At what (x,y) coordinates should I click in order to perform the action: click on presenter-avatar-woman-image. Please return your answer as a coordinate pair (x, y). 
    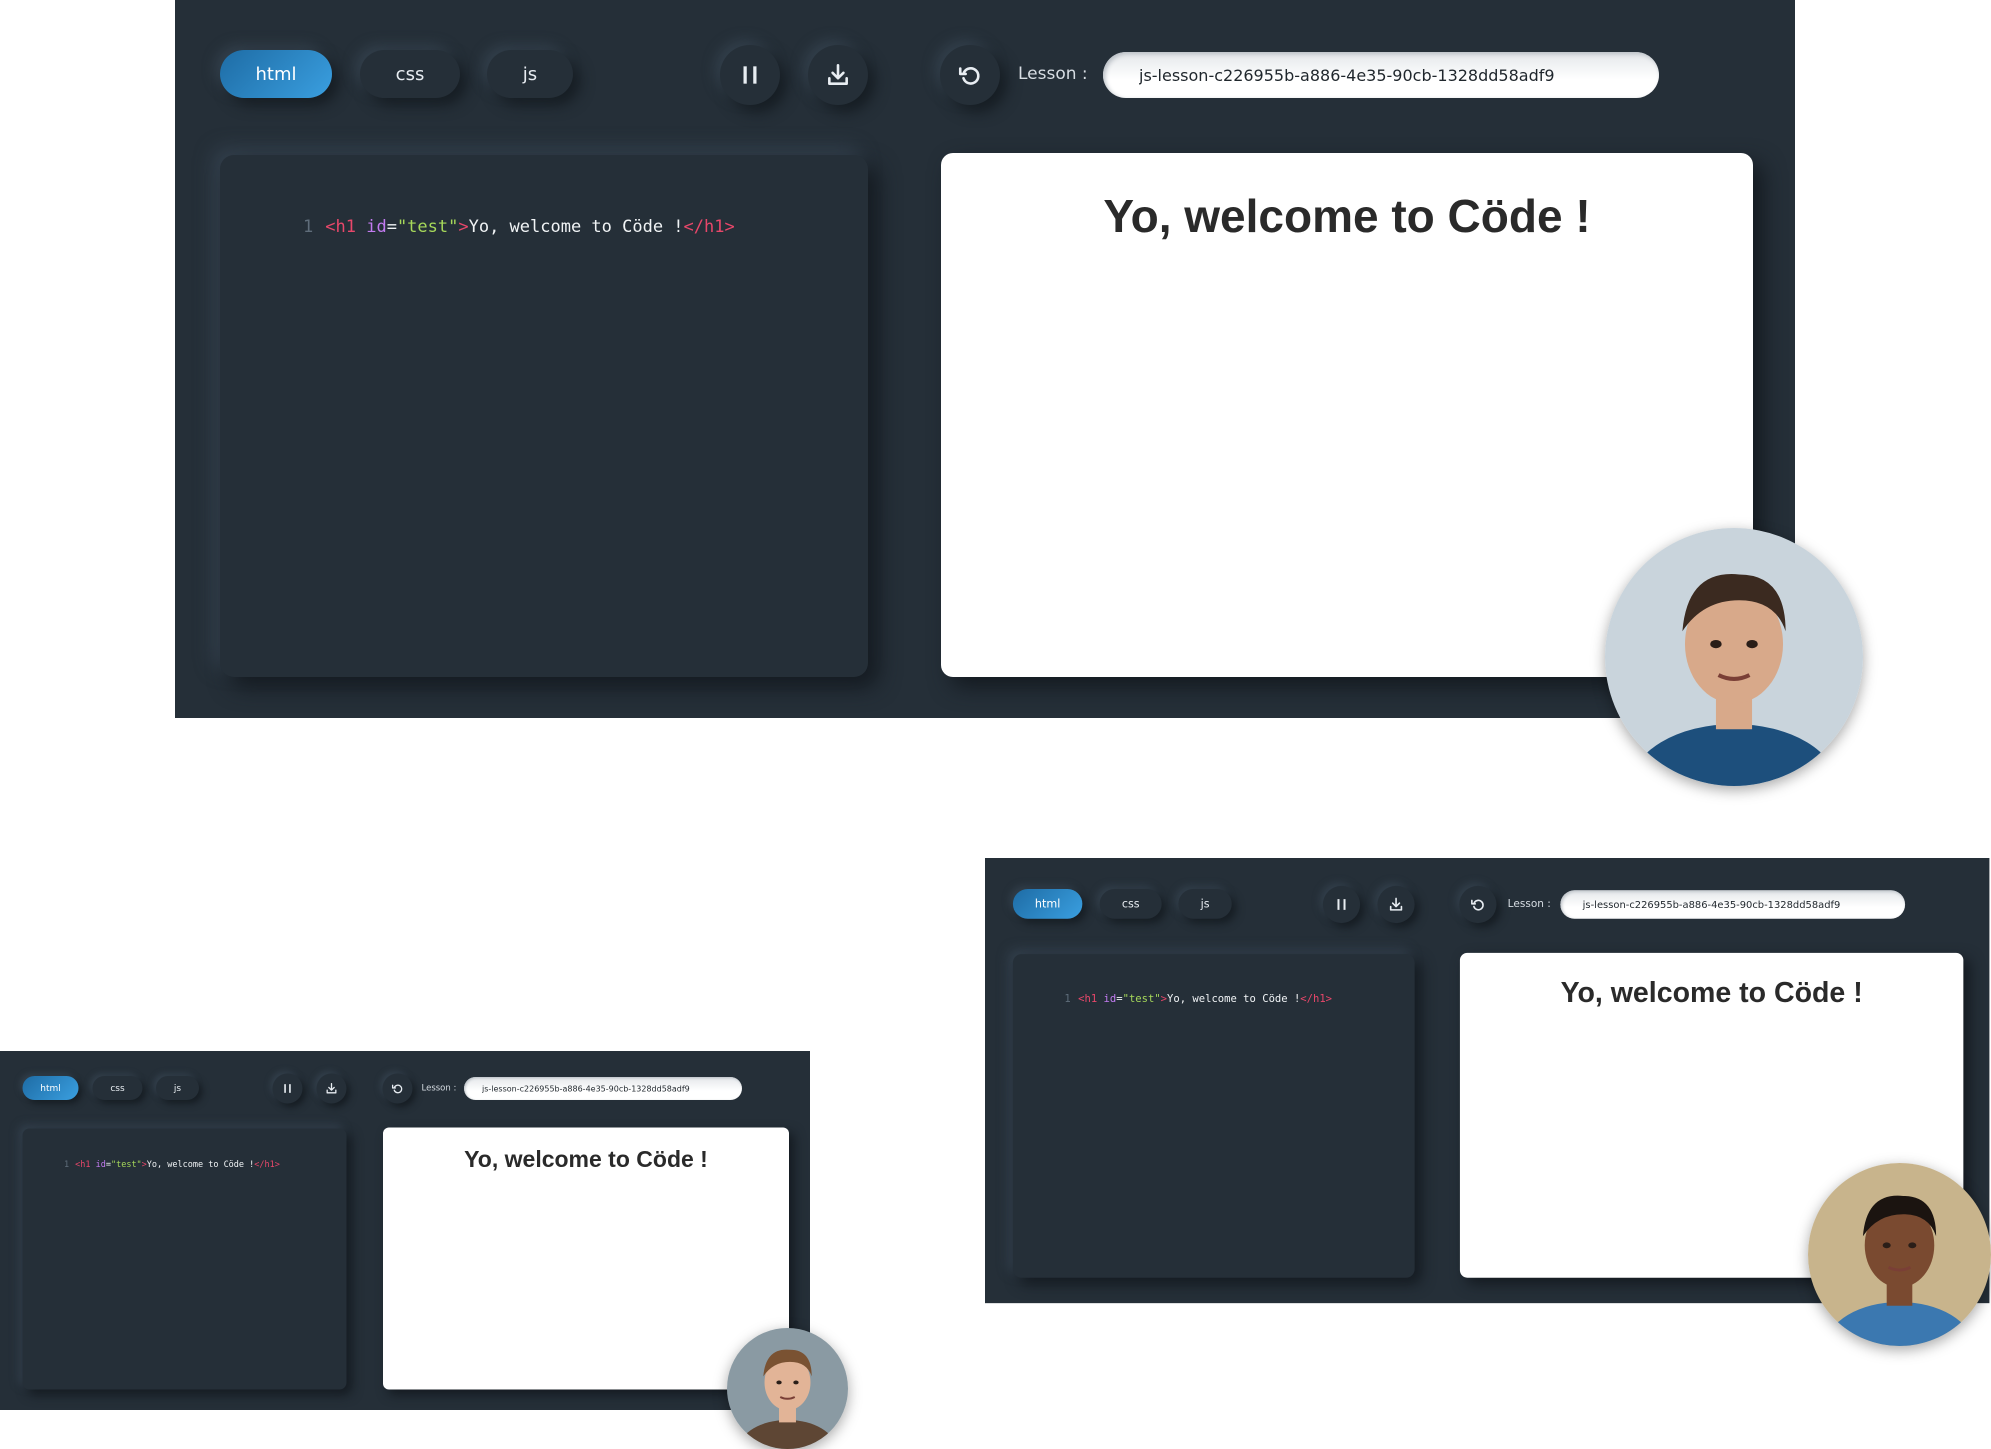
    Looking at the image, I should click on (787, 1388).